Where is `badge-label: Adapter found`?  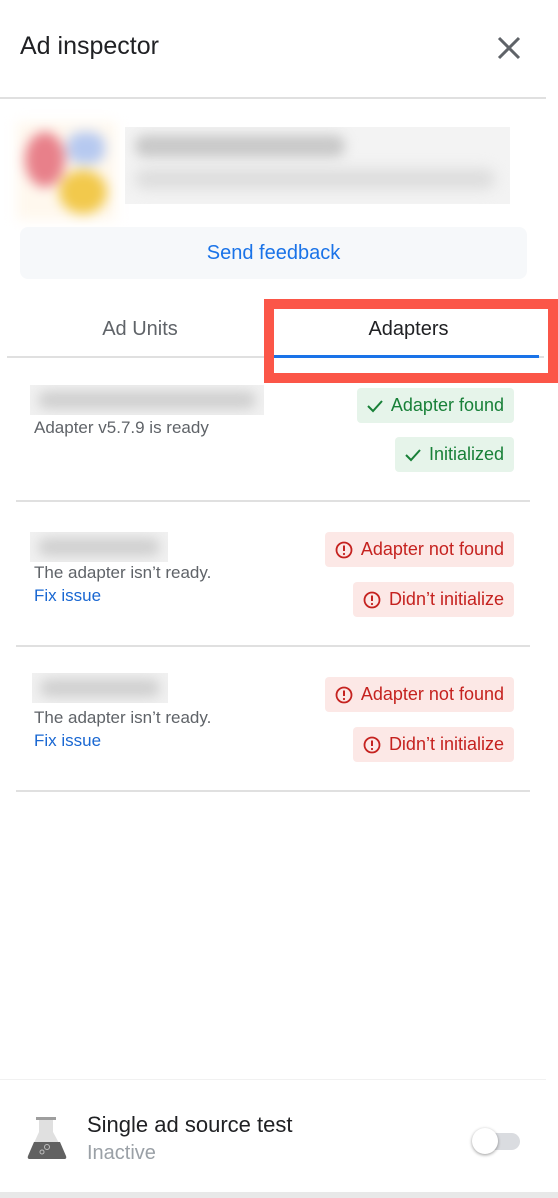 badge-label: Adapter found is located at coordinates (447, 405).